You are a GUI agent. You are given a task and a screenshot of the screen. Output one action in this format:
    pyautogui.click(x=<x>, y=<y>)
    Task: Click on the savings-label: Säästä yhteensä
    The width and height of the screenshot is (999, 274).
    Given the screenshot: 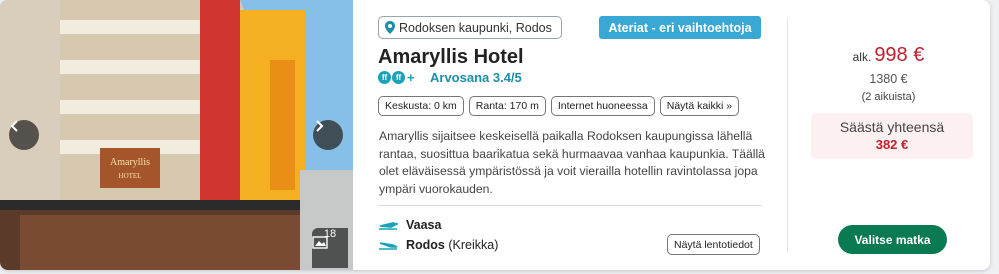 What is the action you would take?
    pyautogui.click(x=892, y=127)
    